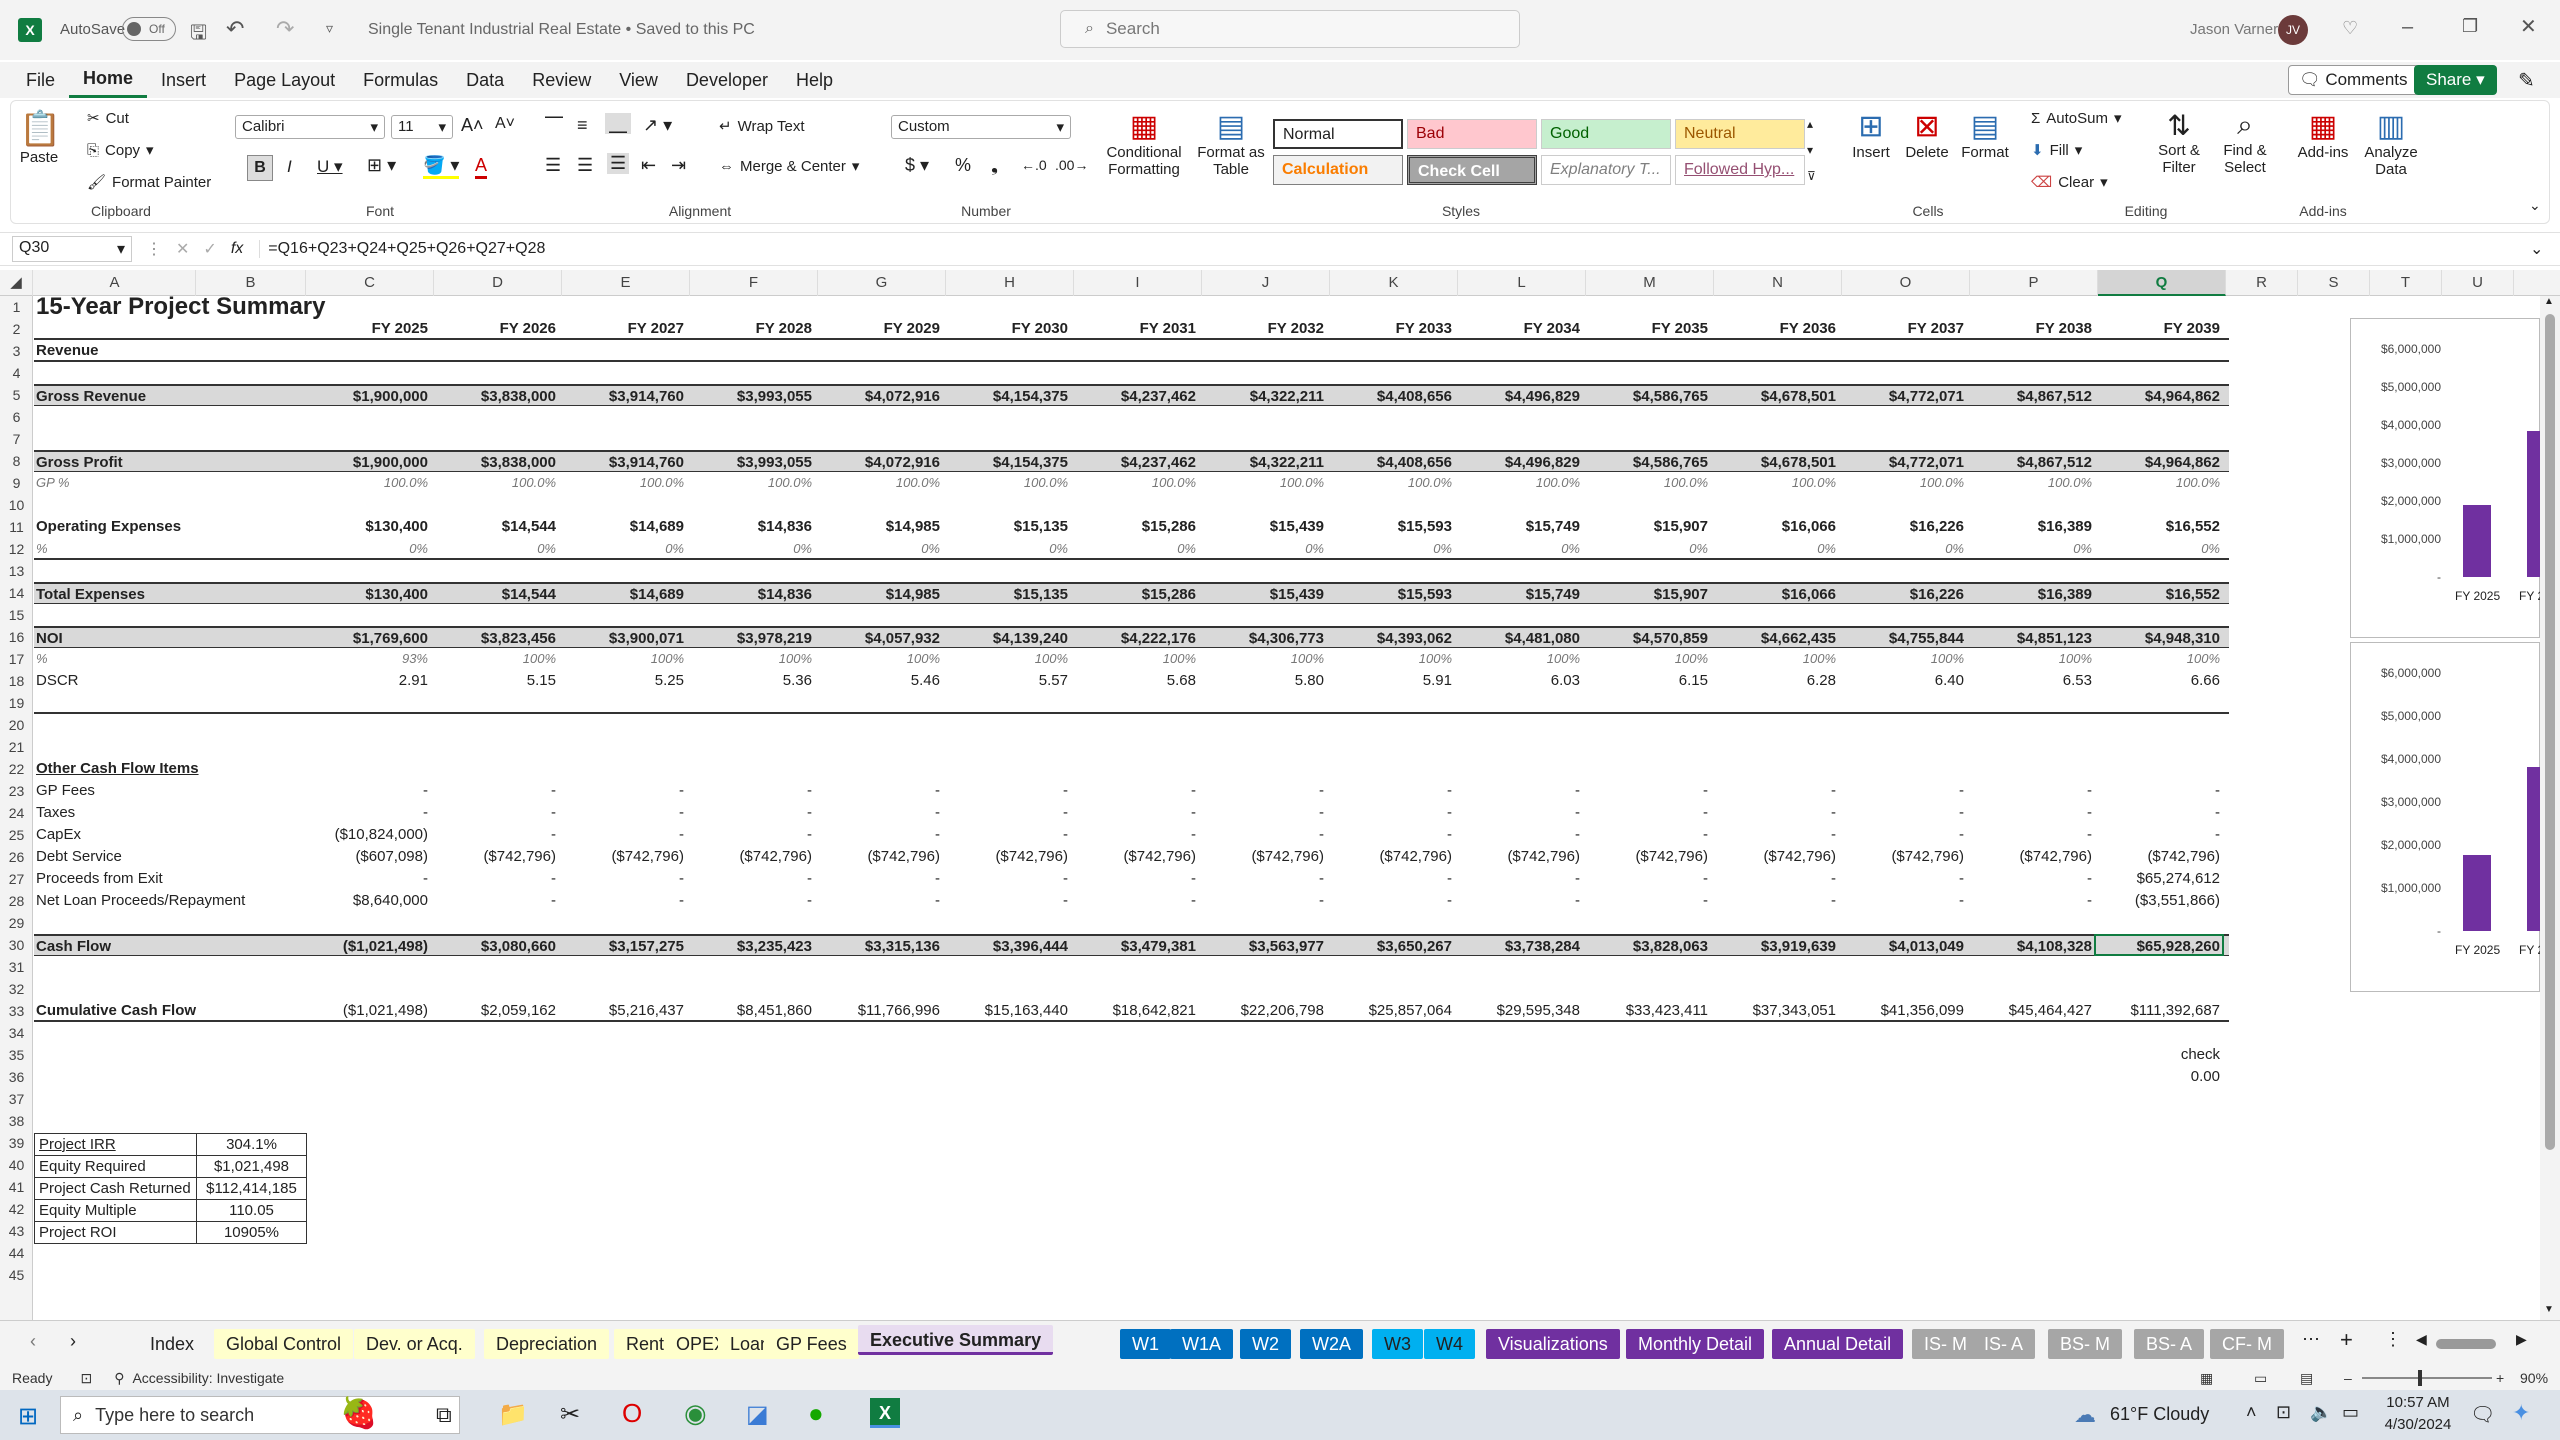  Describe the element at coordinates (1391, 329) in the screenshot. I see `data-cell: FY 2033` at that location.